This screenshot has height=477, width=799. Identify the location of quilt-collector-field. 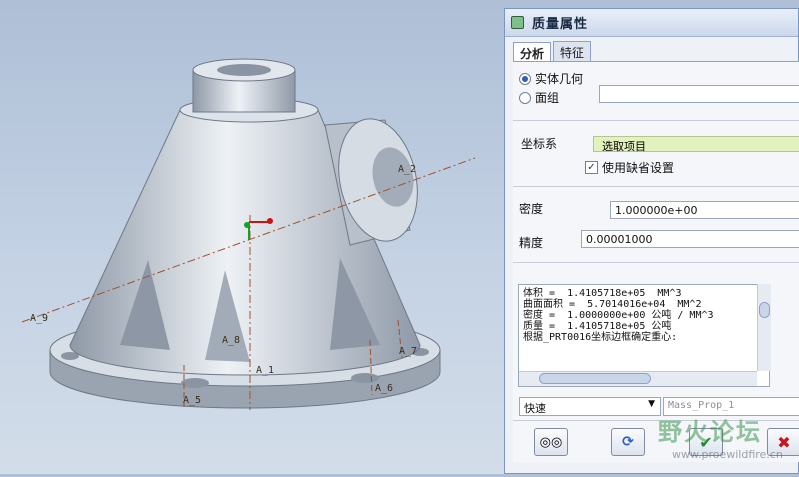
(699, 94).